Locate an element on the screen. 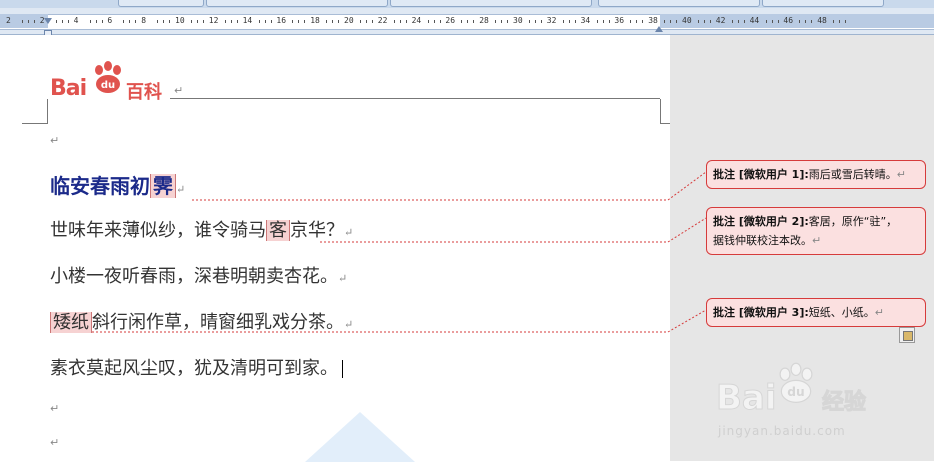 Image resolution: width=934 pixels, height=462 pixels. comment-balloon-1: 批注 [微软用户 1]:雨后或雪后转晴。↵ is located at coordinates (816, 174).